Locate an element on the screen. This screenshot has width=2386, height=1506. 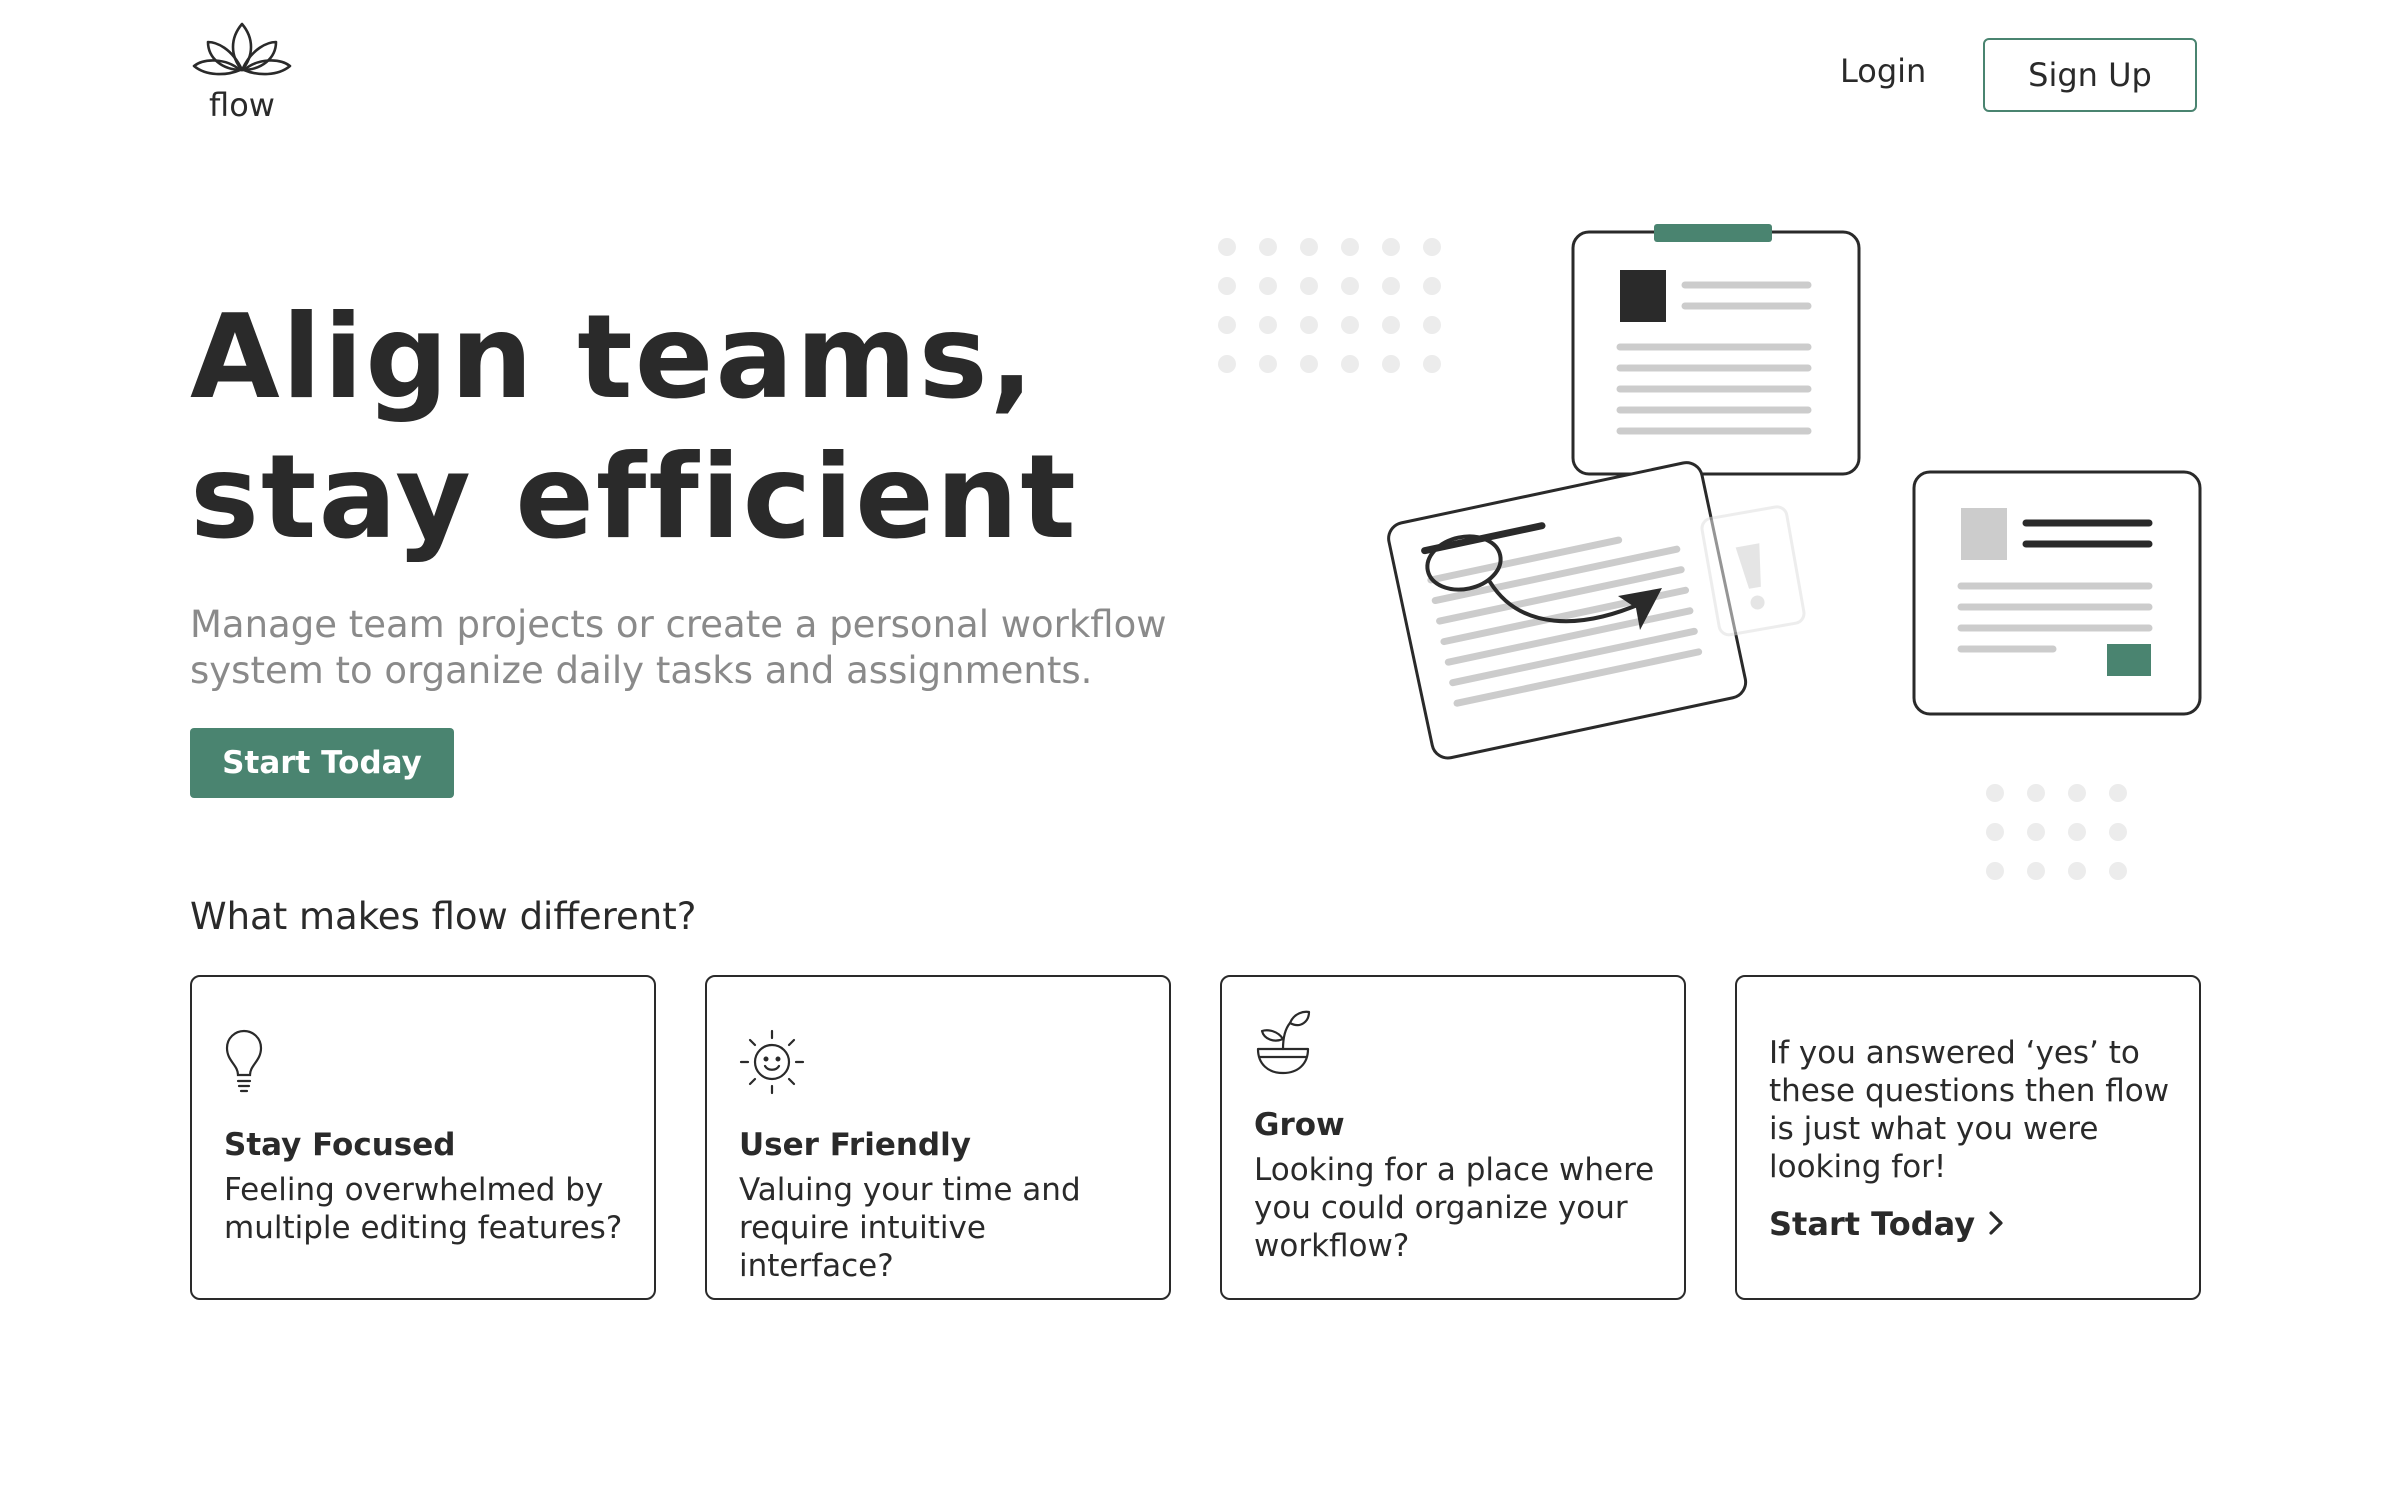
tilted-document is located at coordinates (1567, 610).